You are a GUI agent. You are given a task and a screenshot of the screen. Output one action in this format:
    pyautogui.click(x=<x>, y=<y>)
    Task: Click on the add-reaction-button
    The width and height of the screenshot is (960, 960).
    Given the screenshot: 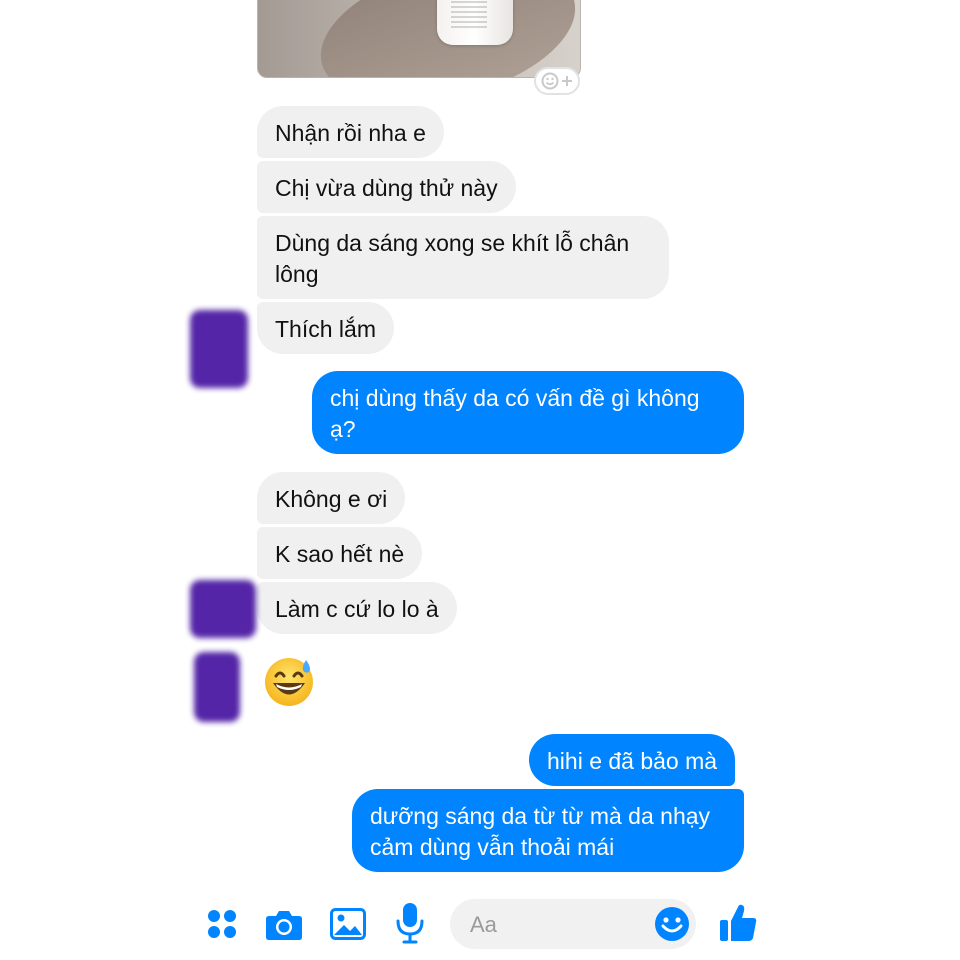 What is the action you would take?
    pyautogui.click(x=557, y=81)
    